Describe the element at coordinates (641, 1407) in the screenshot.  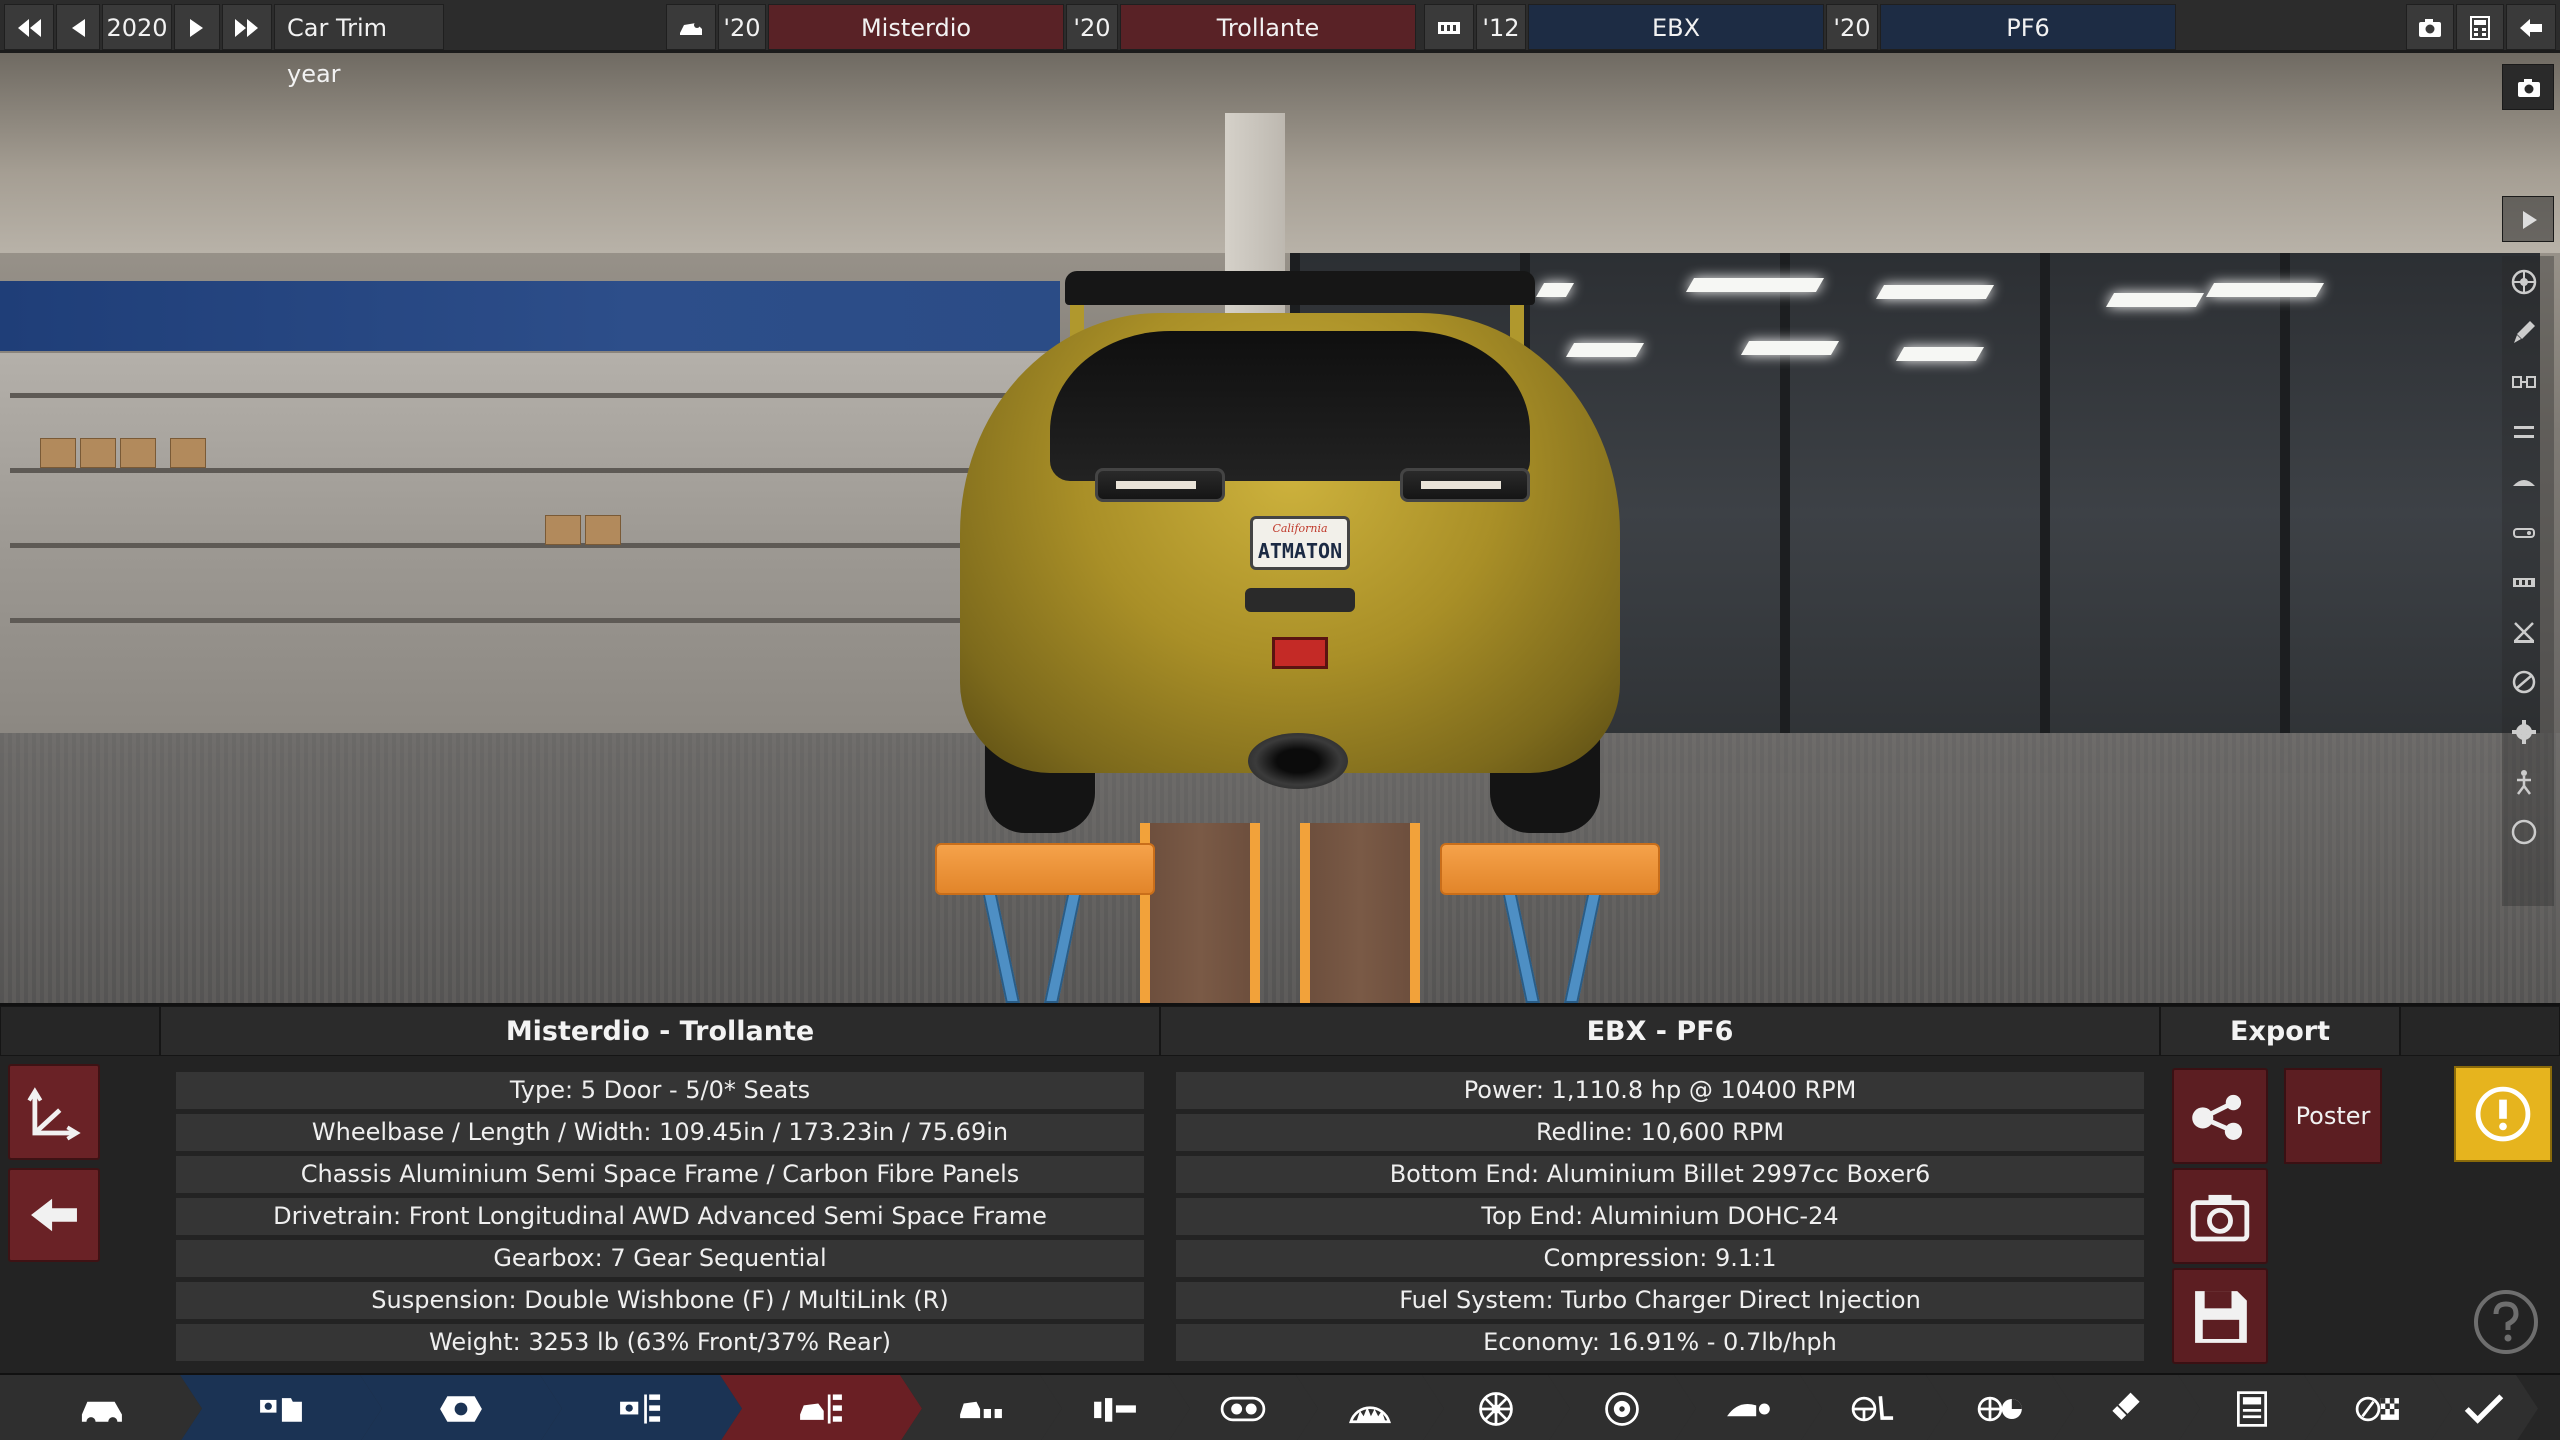
I see `nav-engine-tree-button` at that location.